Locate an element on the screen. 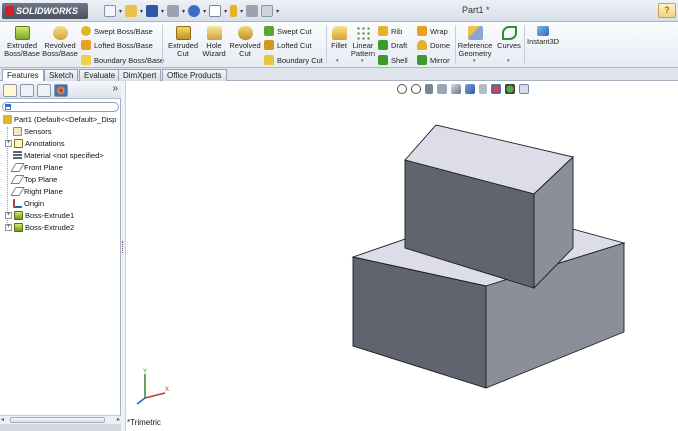 Image resolution: width=678 pixels, height=431 pixels. rib-button: Rib is located at coordinates (390, 31).